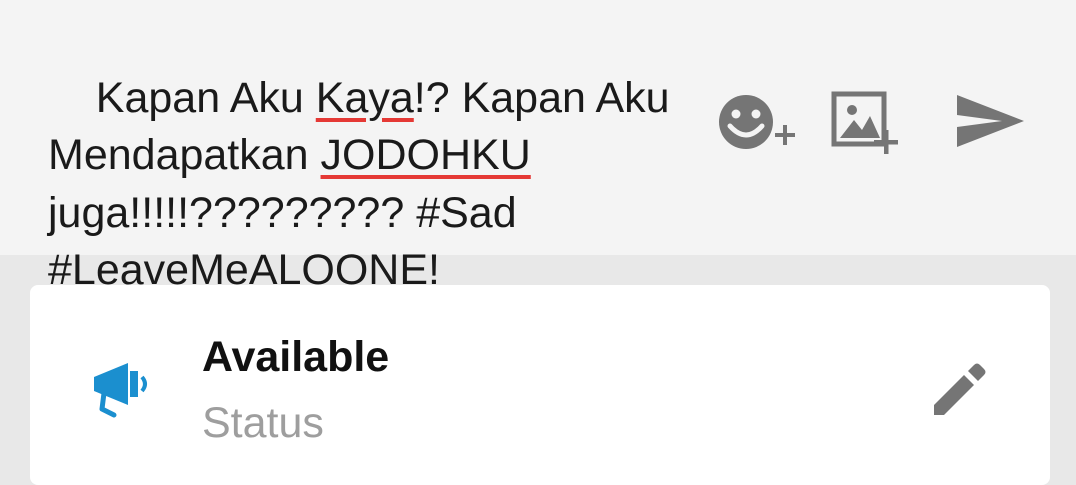 The image size is (1076, 485). I want to click on status-title: Available, so click(296, 357).